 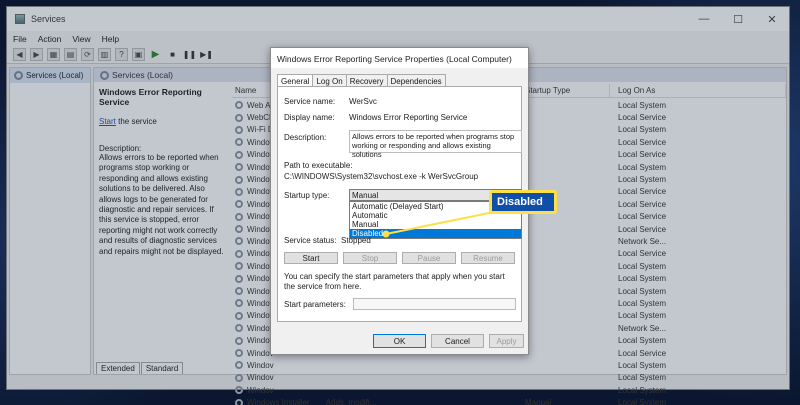 I want to click on cancel-button: Cancel, so click(x=457, y=341).